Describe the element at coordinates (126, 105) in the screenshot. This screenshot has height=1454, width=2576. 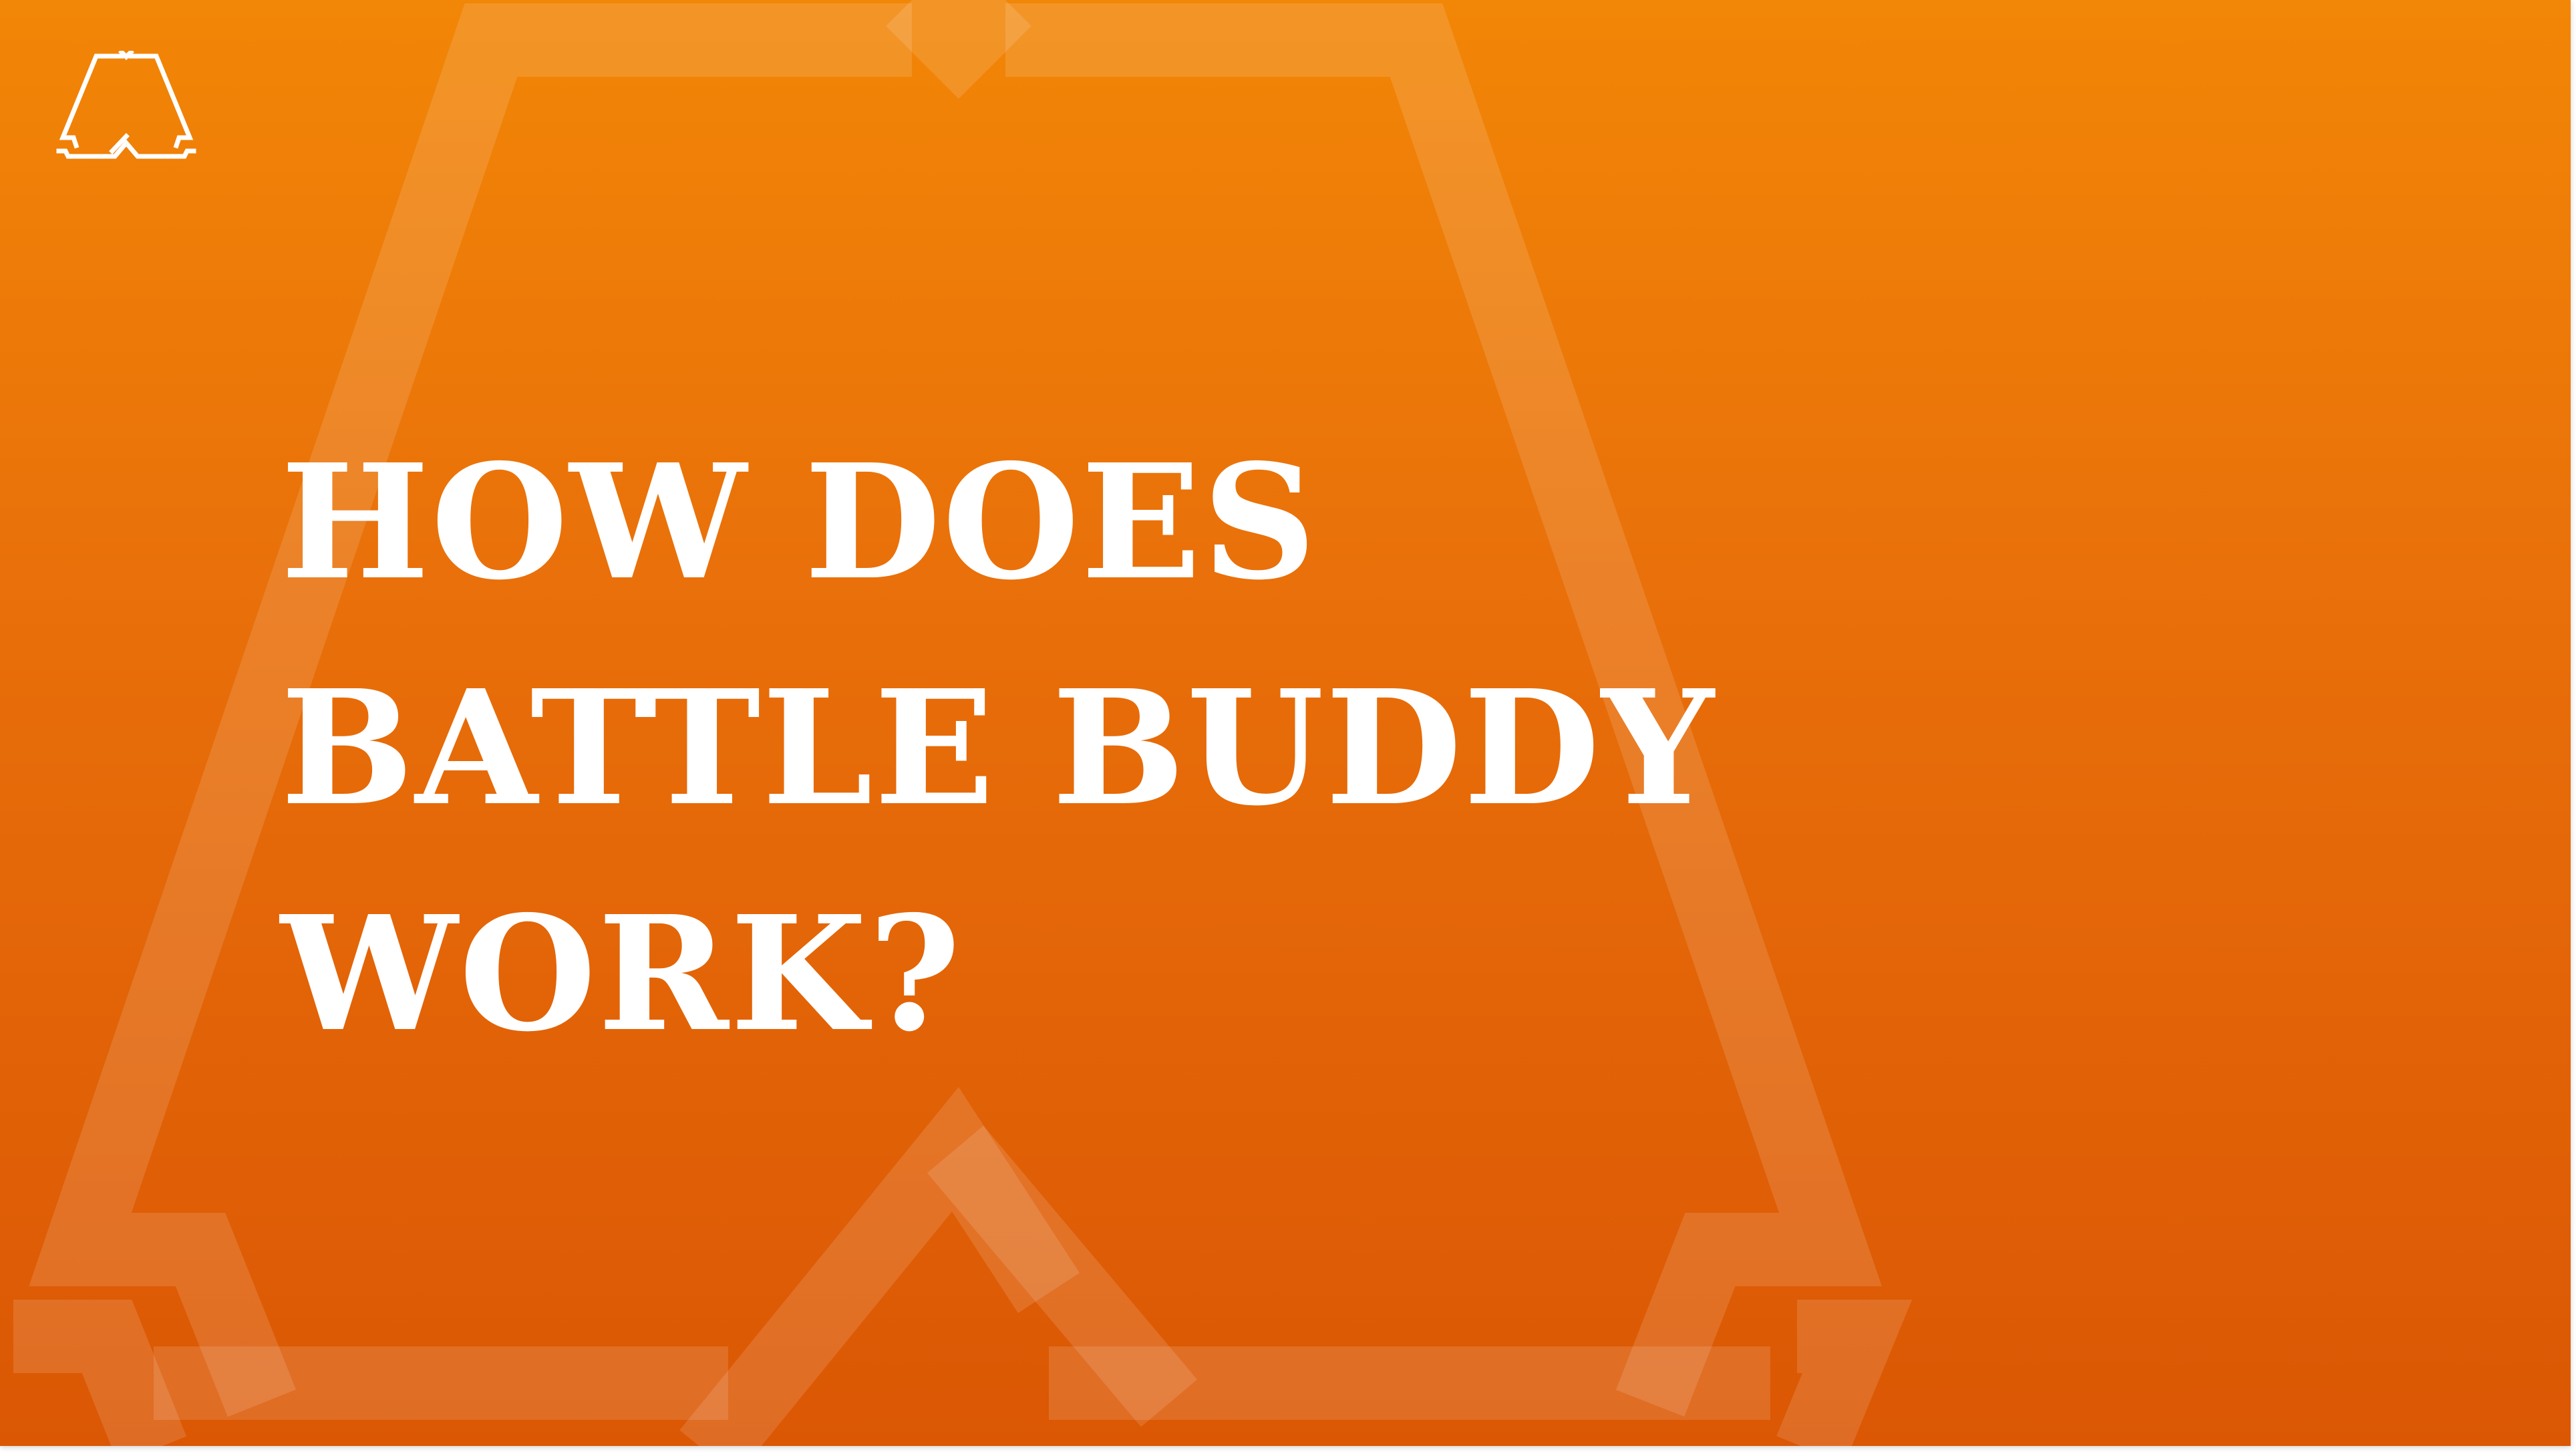
I see `battle-buddy-a-logo-icon` at that location.